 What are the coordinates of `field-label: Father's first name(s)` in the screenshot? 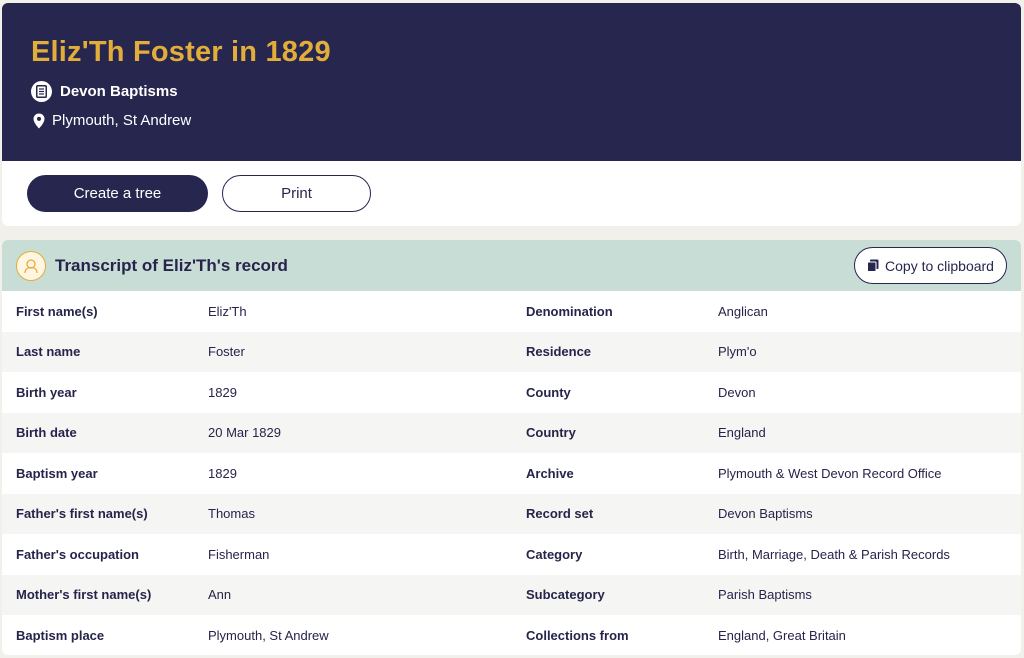 It's located at (82, 514).